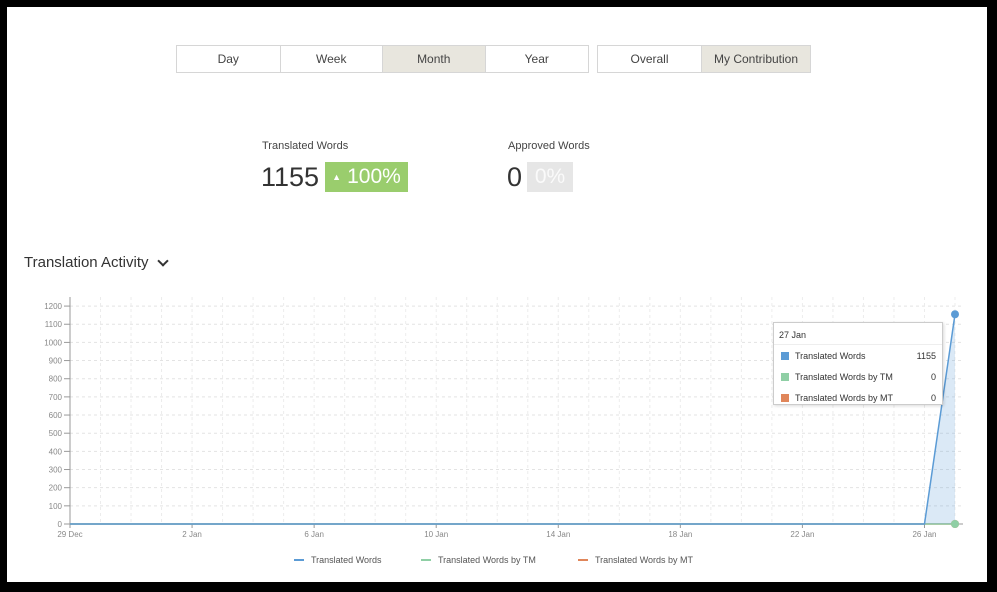 This screenshot has height=592, width=997. What do you see at coordinates (56, 379) in the screenshot?
I see `y-tick-label: 800` at bounding box center [56, 379].